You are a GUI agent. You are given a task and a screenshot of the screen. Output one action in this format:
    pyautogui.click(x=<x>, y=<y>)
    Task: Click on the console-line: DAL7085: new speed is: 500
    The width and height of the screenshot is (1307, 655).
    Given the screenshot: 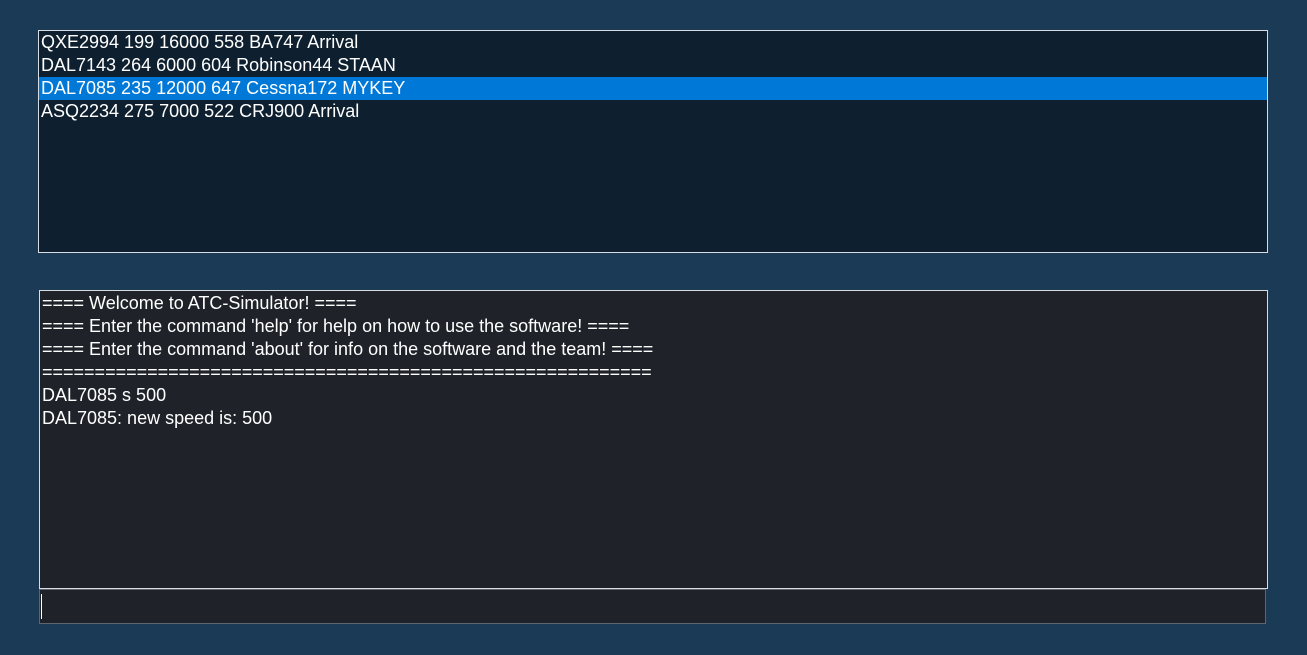 What is the action you would take?
    pyautogui.click(x=157, y=418)
    